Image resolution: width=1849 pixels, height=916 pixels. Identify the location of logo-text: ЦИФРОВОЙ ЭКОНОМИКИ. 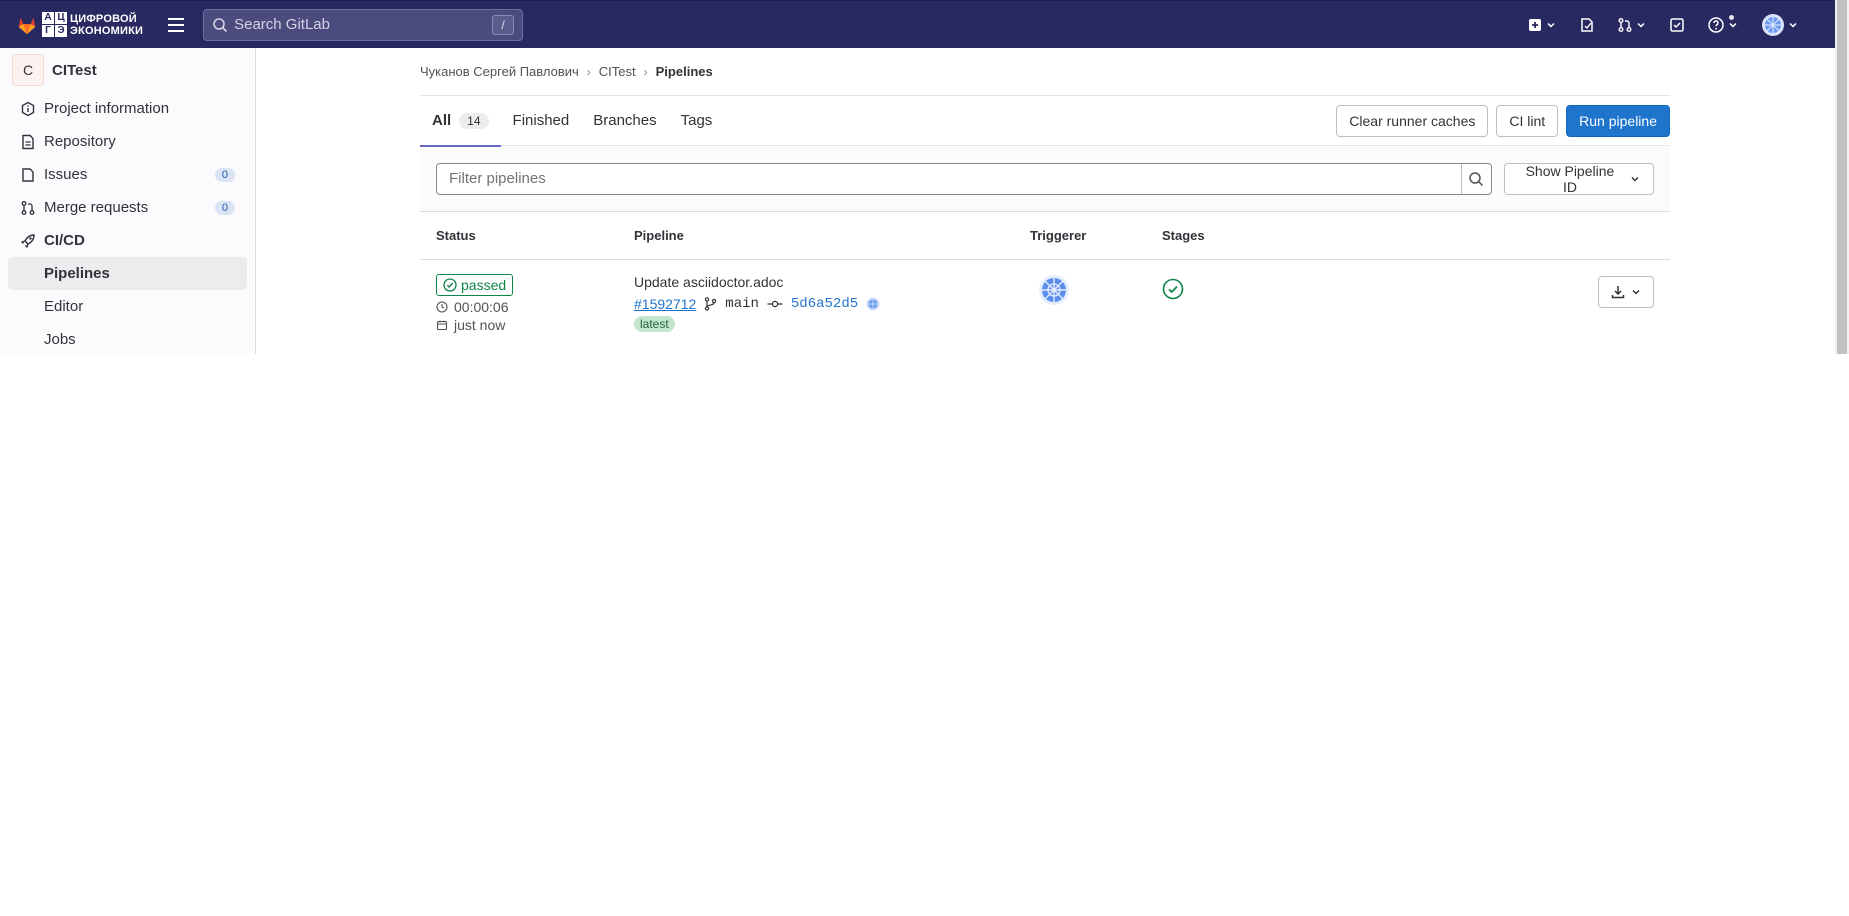
(107, 24).